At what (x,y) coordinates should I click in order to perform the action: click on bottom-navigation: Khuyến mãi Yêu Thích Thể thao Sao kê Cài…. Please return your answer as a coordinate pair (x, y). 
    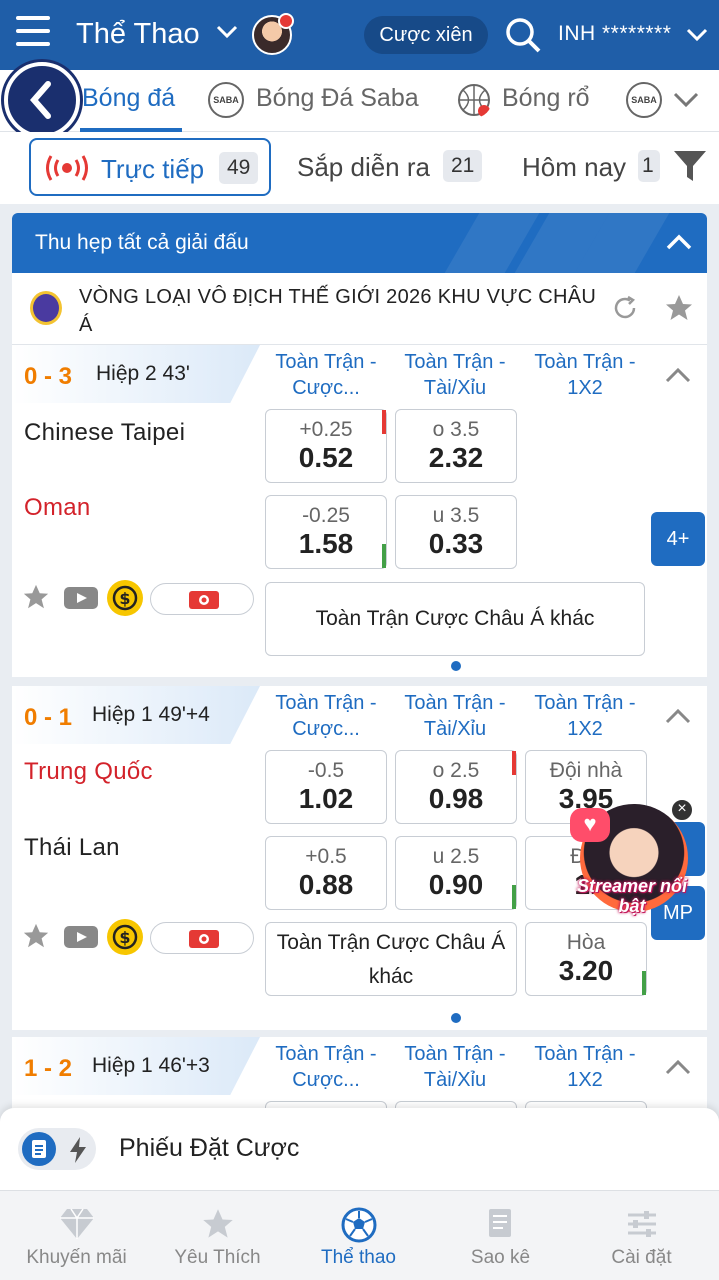
    Looking at the image, I should click on (359, 1235).